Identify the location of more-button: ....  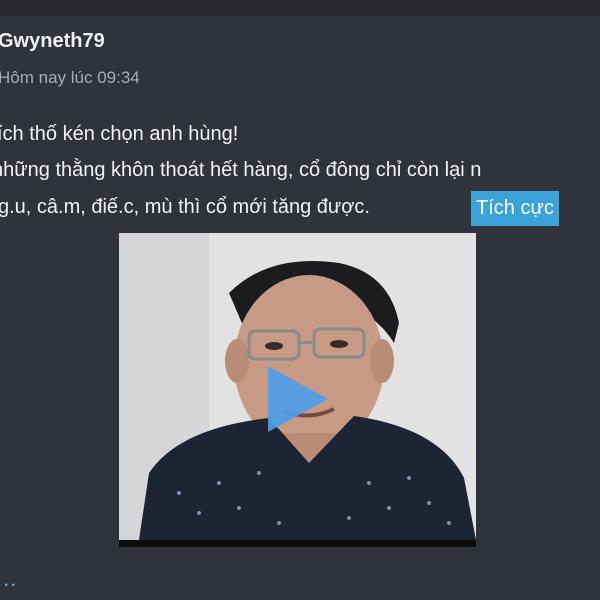
(8, 579).